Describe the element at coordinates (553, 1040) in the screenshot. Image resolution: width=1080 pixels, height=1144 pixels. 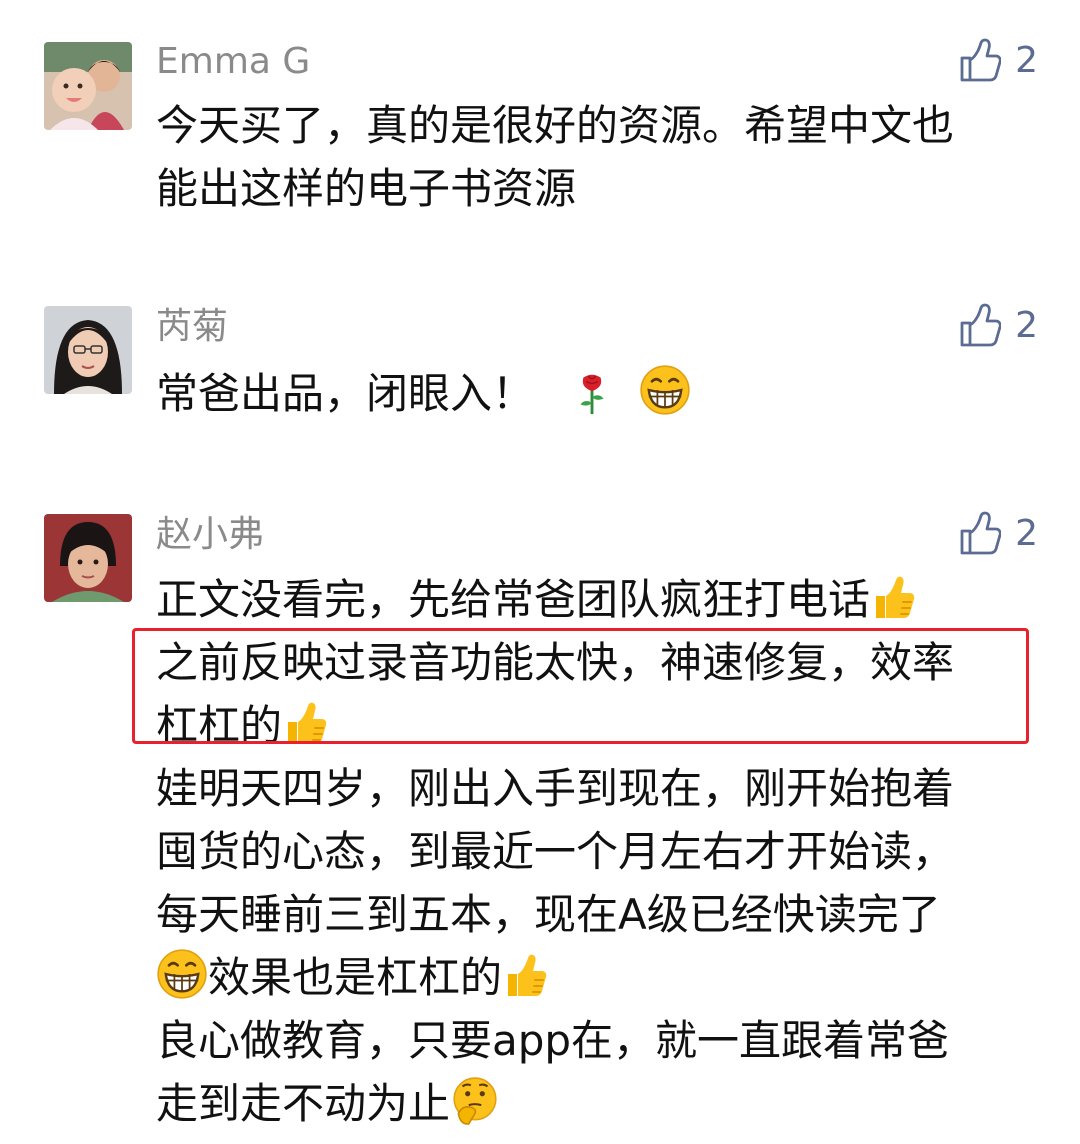
I see `comment-line: 良心做教育，只要app在，就一直跟着常爸` at that location.